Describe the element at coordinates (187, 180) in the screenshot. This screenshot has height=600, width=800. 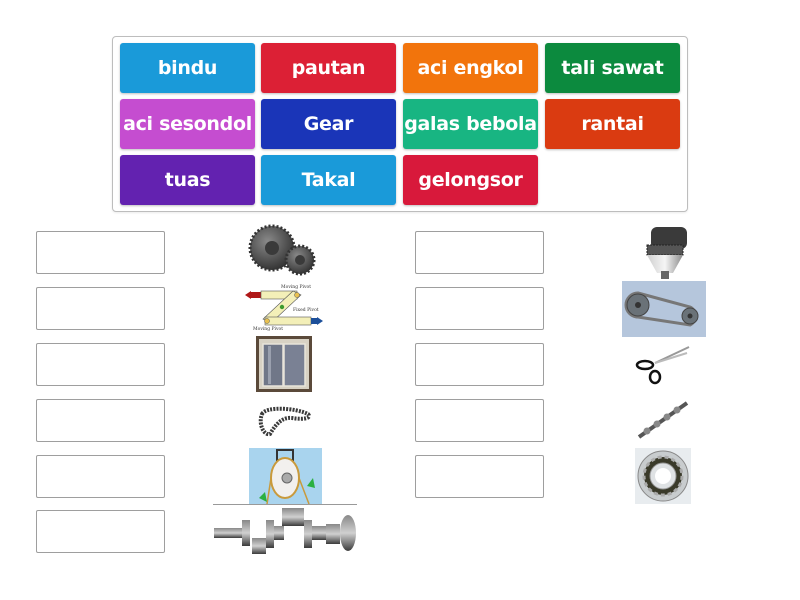
I see `tile-tuas: tuas` at that location.